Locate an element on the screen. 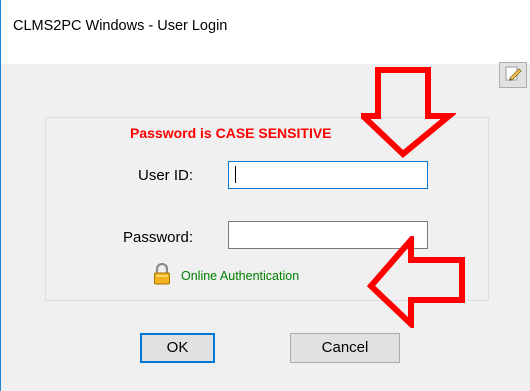  left-arrow-annotation is located at coordinates (416, 282).